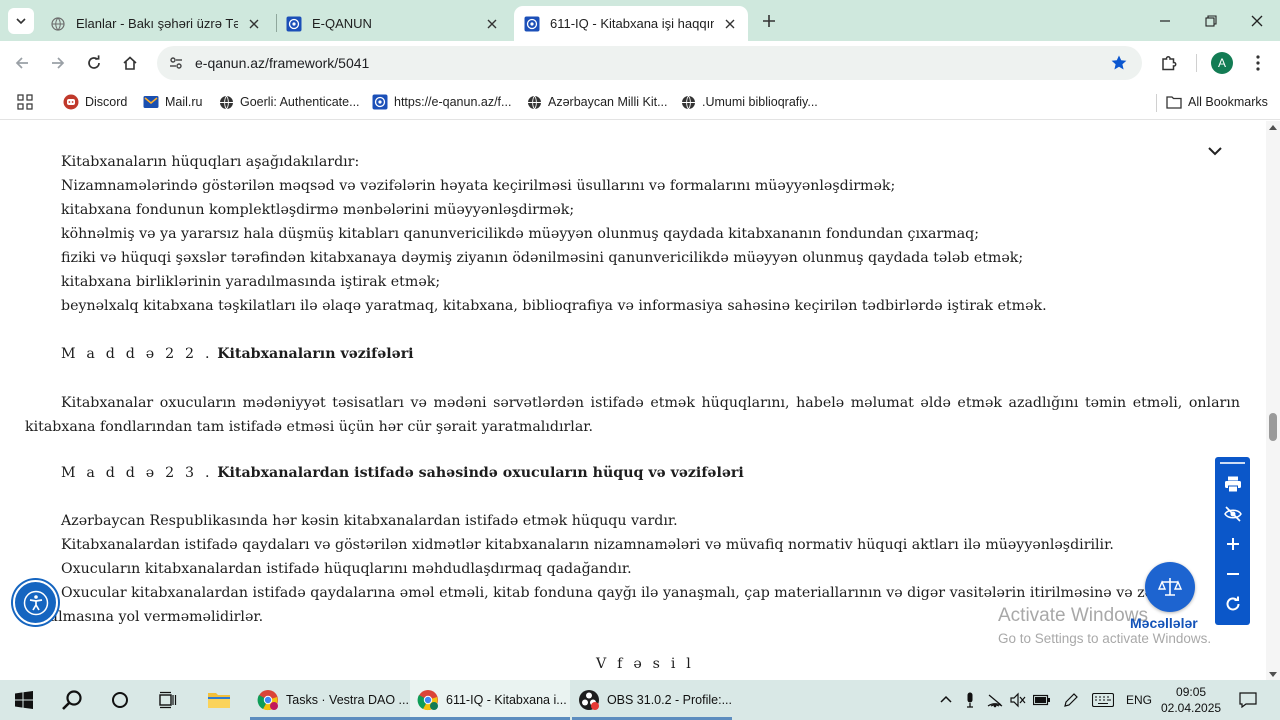  I want to click on chrome-icon, so click(428, 700).